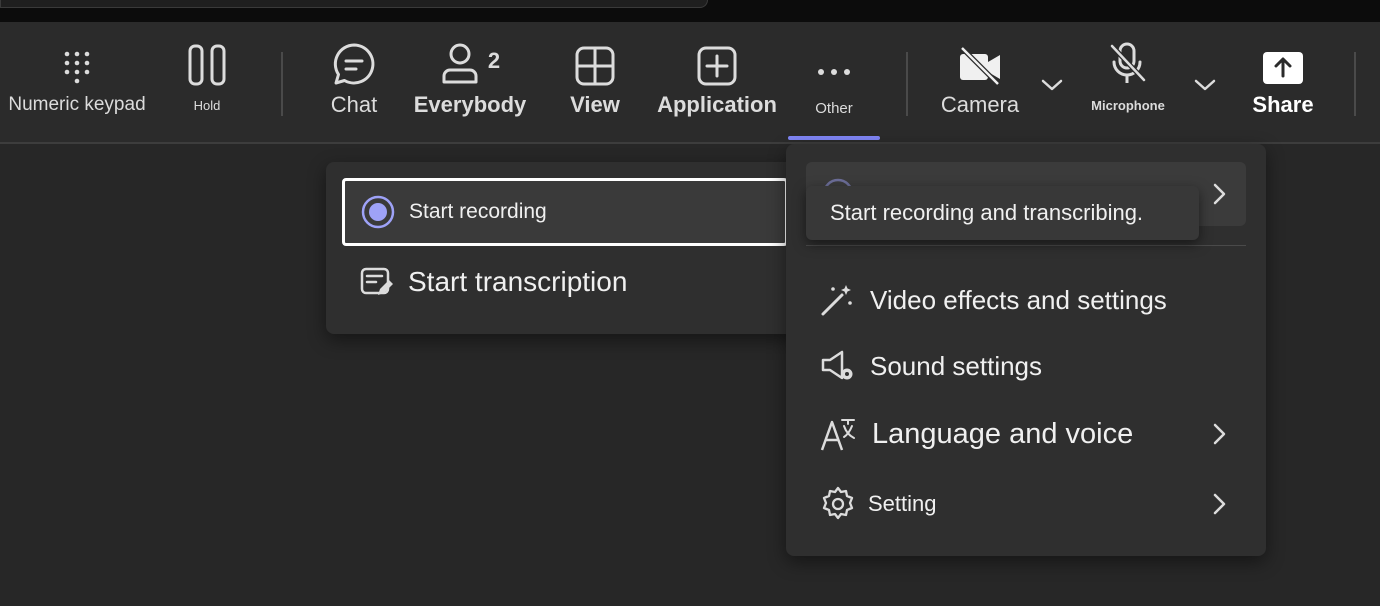 This screenshot has width=1380, height=606. I want to click on camera-options-button, so click(1052, 81).